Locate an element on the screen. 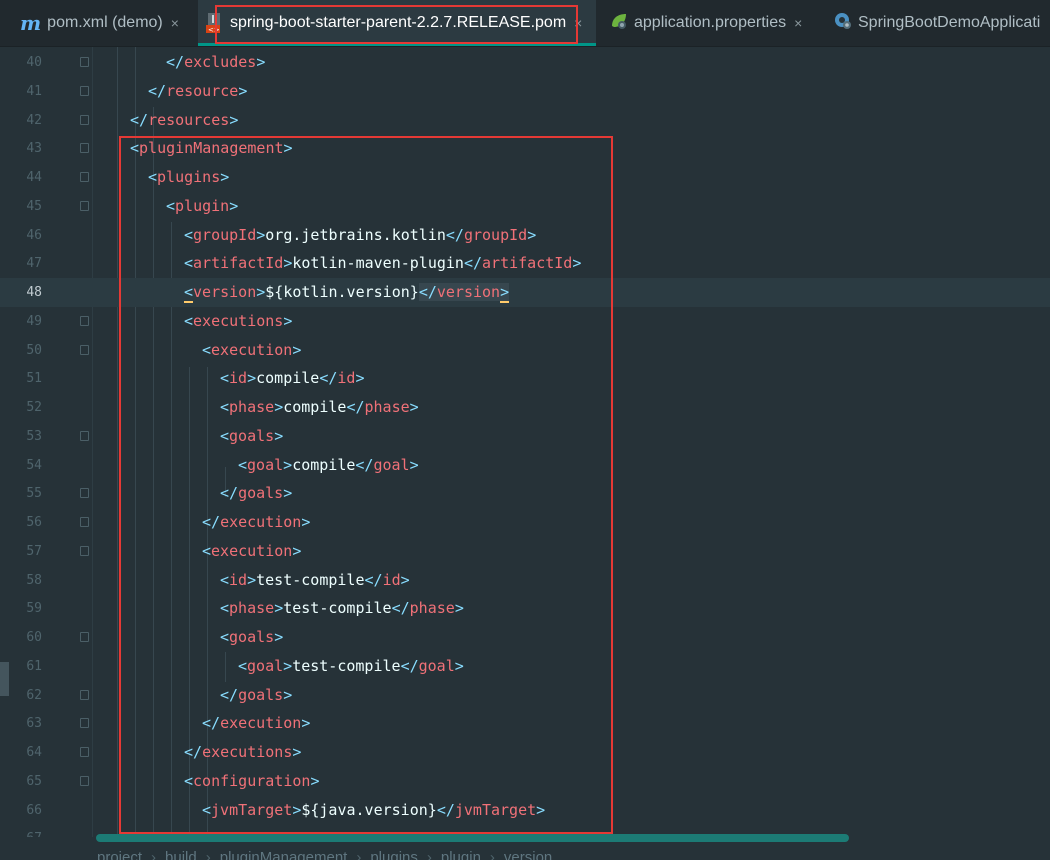 The width and height of the screenshot is (1050, 860). line-number: 53 is located at coordinates (34, 436).